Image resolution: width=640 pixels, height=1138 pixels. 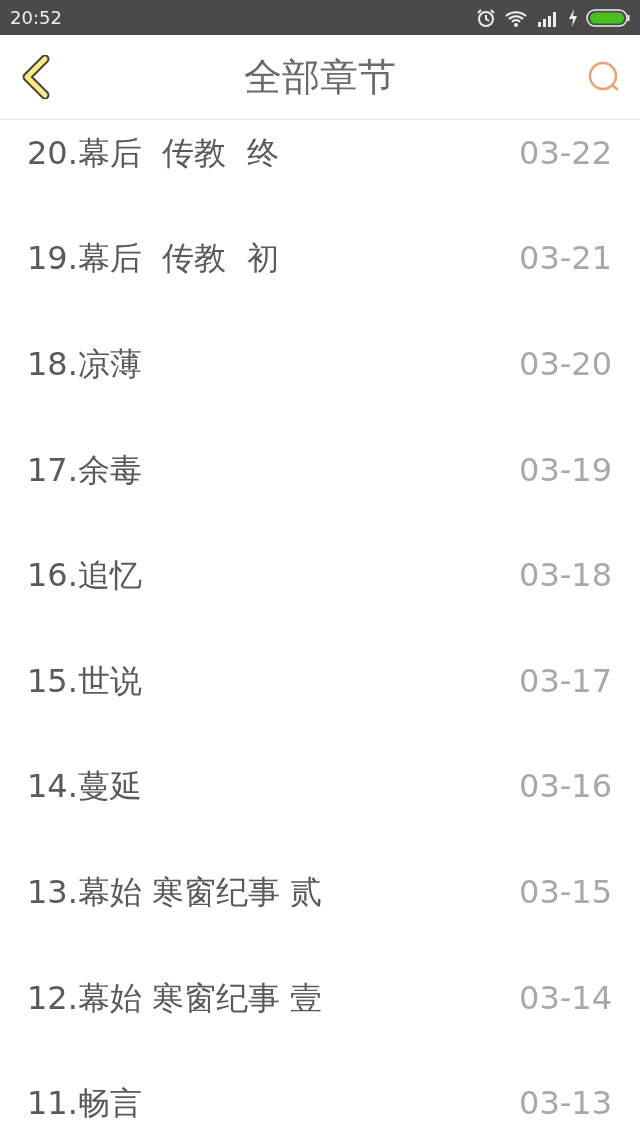 What do you see at coordinates (565, 787) in the screenshot?
I see `chapter-date: 03-16` at bounding box center [565, 787].